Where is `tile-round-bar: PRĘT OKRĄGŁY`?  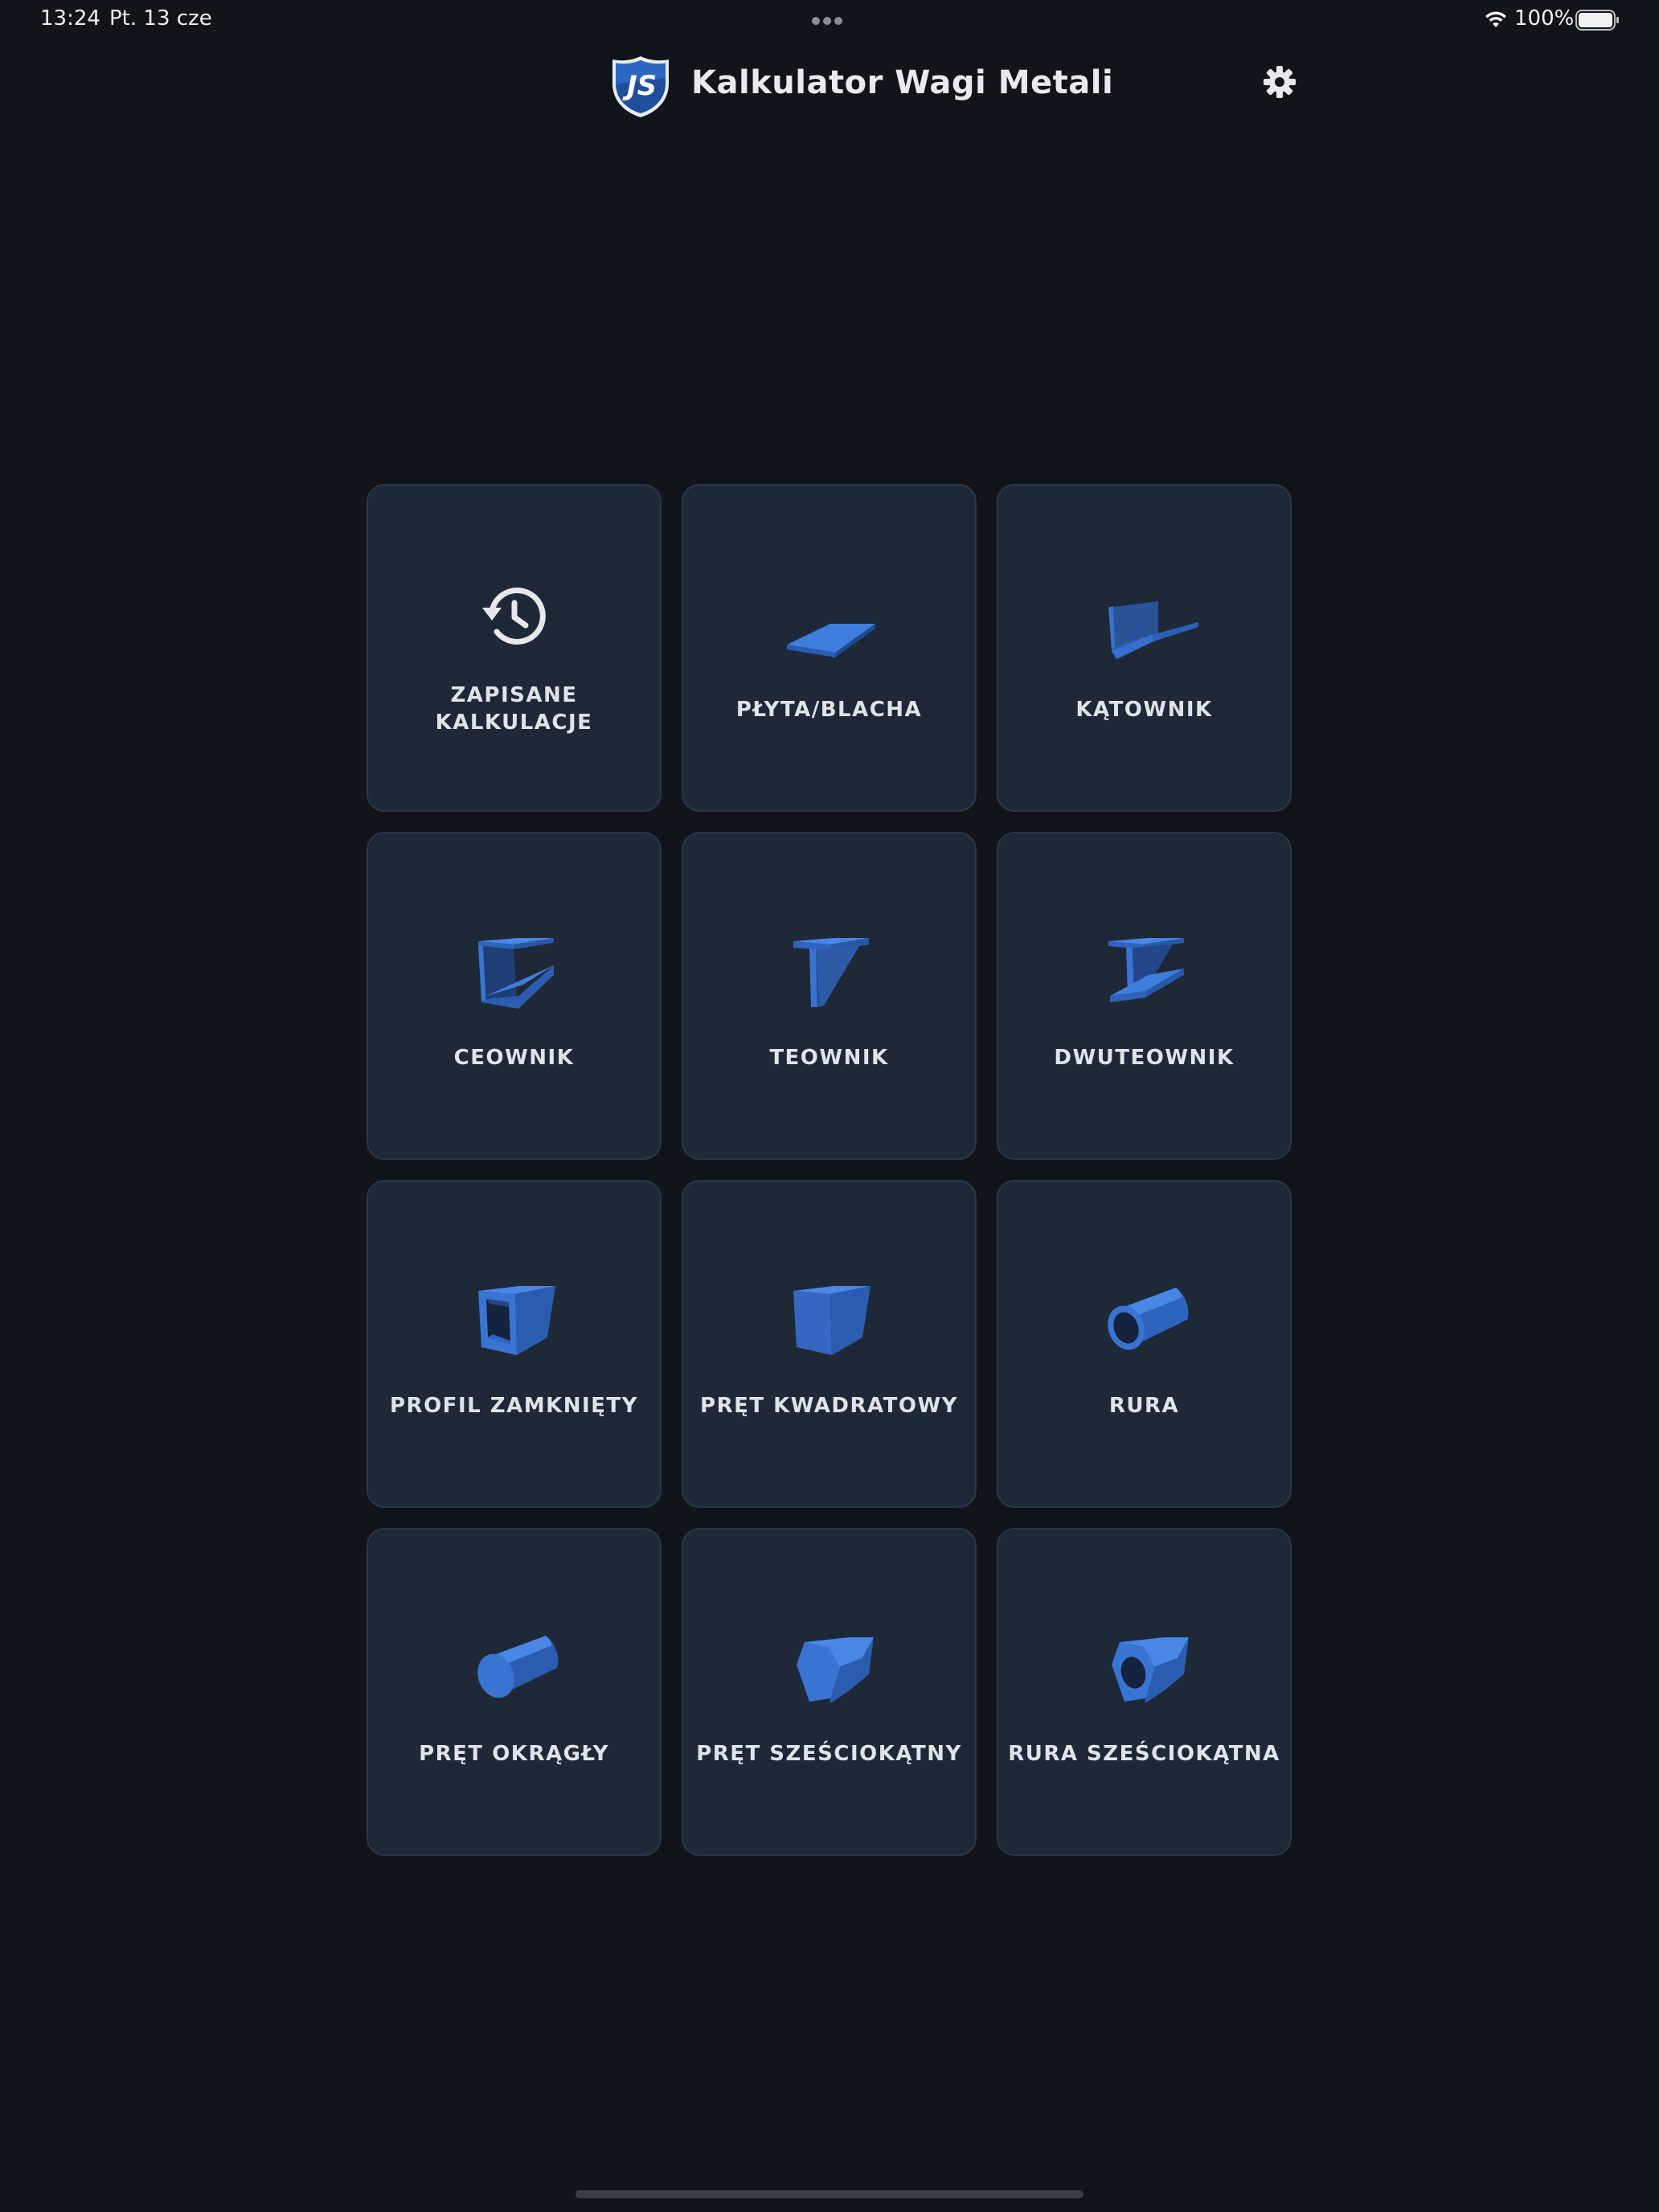
tile-round-bar: PRĘT OKRĄGŁY is located at coordinates (514, 1692).